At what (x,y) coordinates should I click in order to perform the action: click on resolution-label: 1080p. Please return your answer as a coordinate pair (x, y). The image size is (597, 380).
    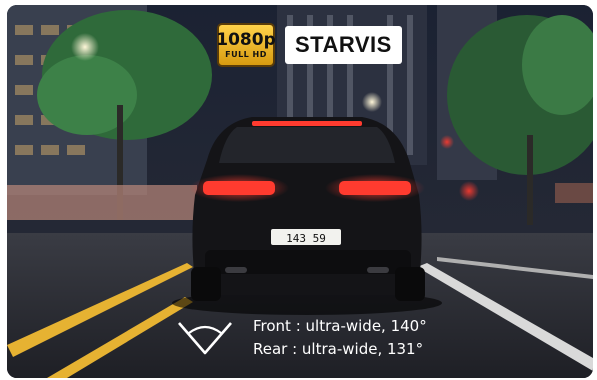
    Looking at the image, I should click on (246, 39).